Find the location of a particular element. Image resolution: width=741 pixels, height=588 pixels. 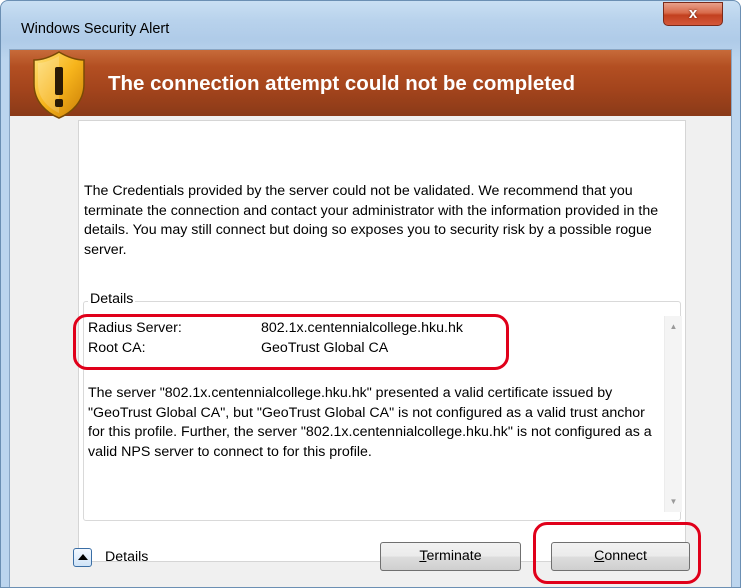

close-button: x is located at coordinates (693, 14).